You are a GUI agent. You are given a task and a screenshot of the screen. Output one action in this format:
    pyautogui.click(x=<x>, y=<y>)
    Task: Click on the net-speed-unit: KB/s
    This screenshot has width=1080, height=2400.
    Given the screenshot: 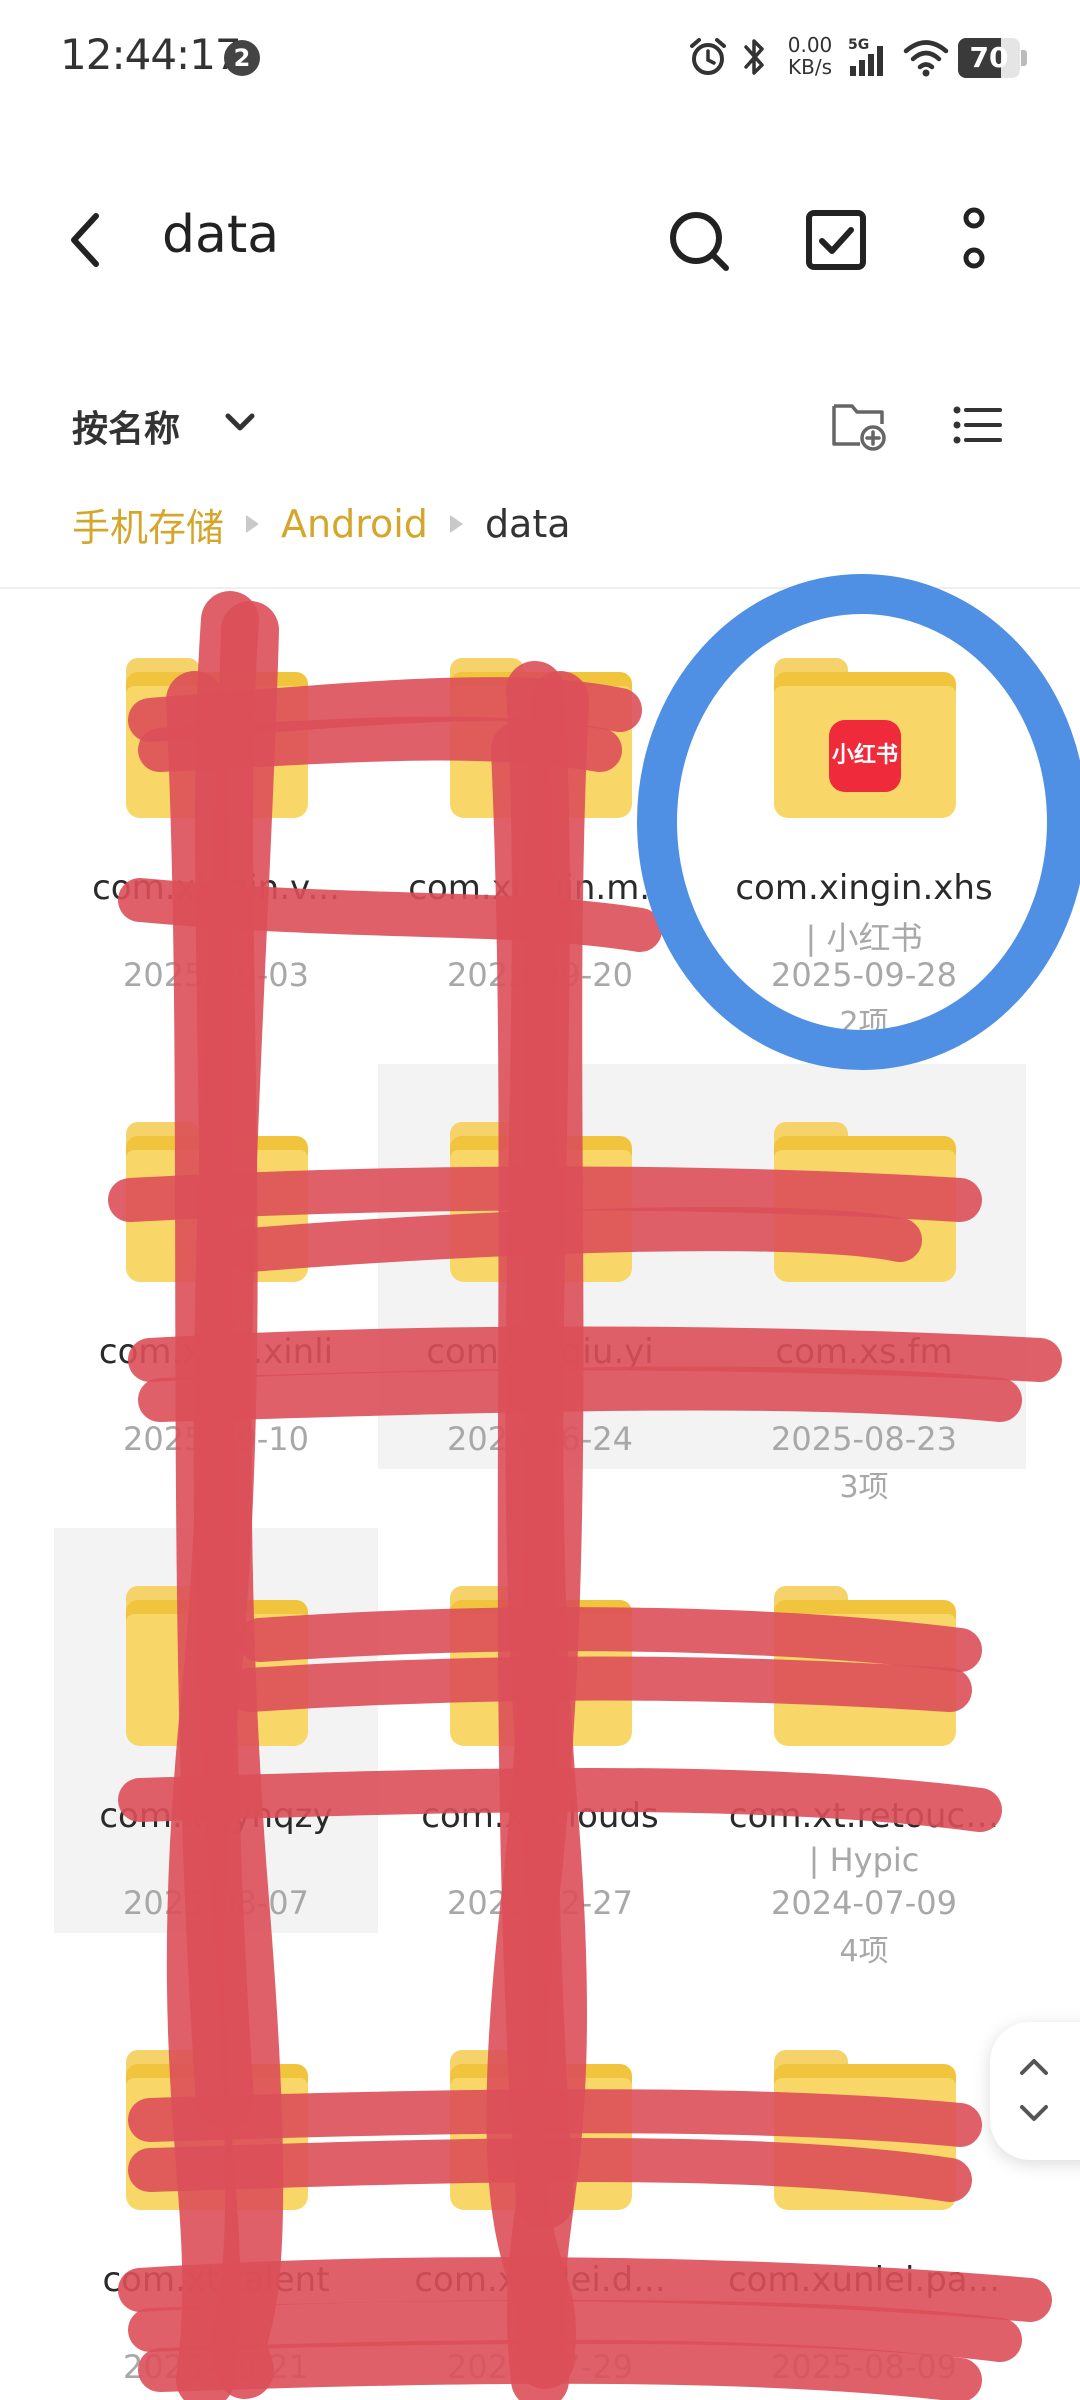 What is the action you would take?
    pyautogui.click(x=810, y=67)
    